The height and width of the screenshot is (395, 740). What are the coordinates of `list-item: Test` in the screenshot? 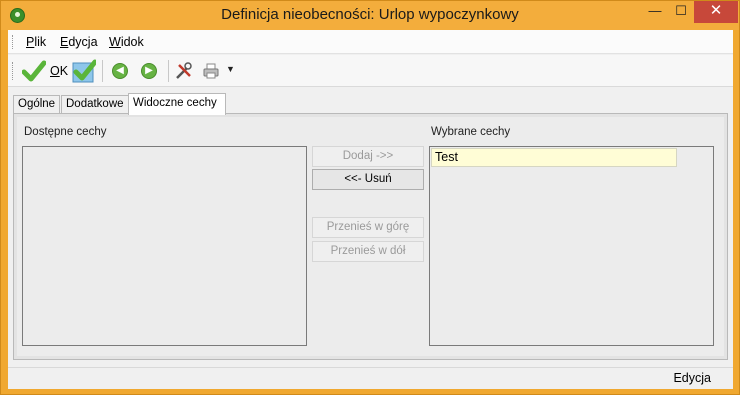 It's located at (554, 157).